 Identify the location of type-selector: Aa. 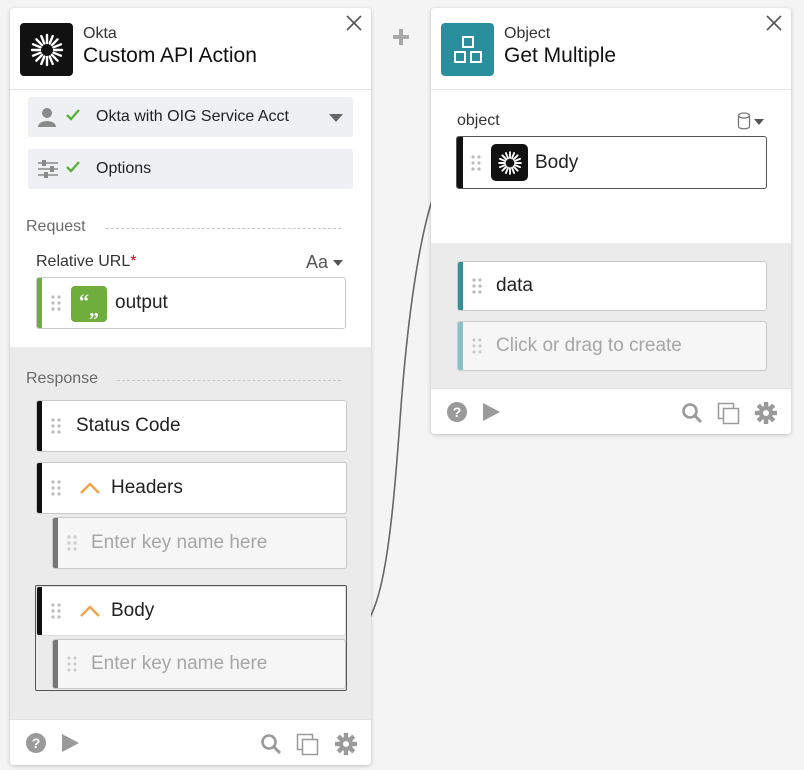
(324, 262).